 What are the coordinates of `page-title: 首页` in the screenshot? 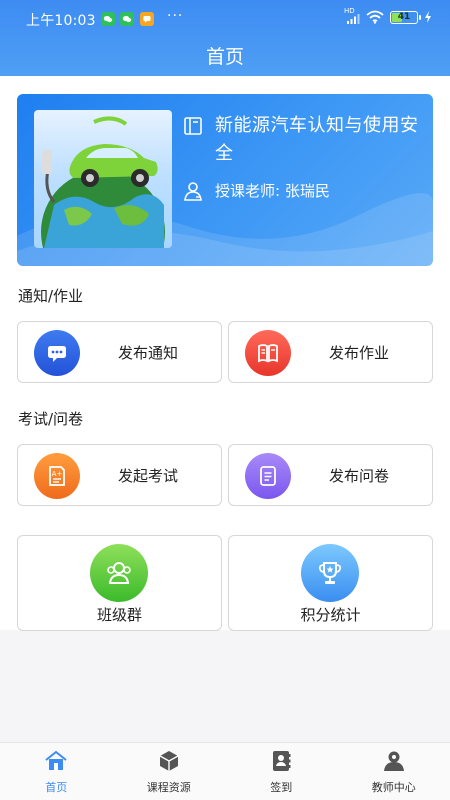 It's located at (224, 57).